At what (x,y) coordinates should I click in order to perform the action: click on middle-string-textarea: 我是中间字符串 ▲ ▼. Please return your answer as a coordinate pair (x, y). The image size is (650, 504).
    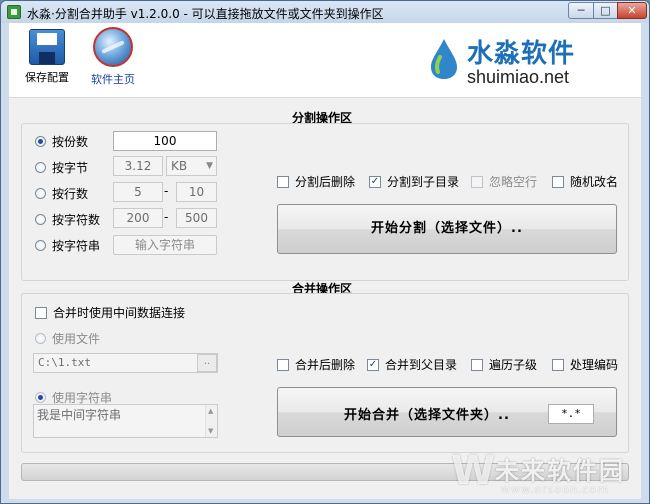
    Looking at the image, I should click on (125, 421).